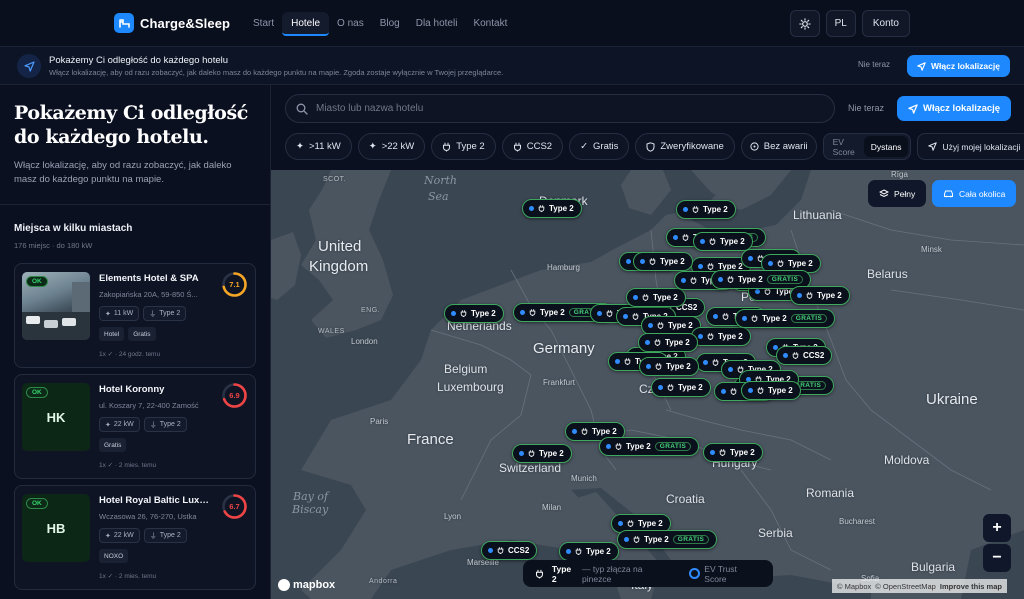 The height and width of the screenshot is (599, 1024). Describe the element at coordinates (954, 108) in the screenshot. I see `enable-location-button: Włącz lokalizację` at that location.